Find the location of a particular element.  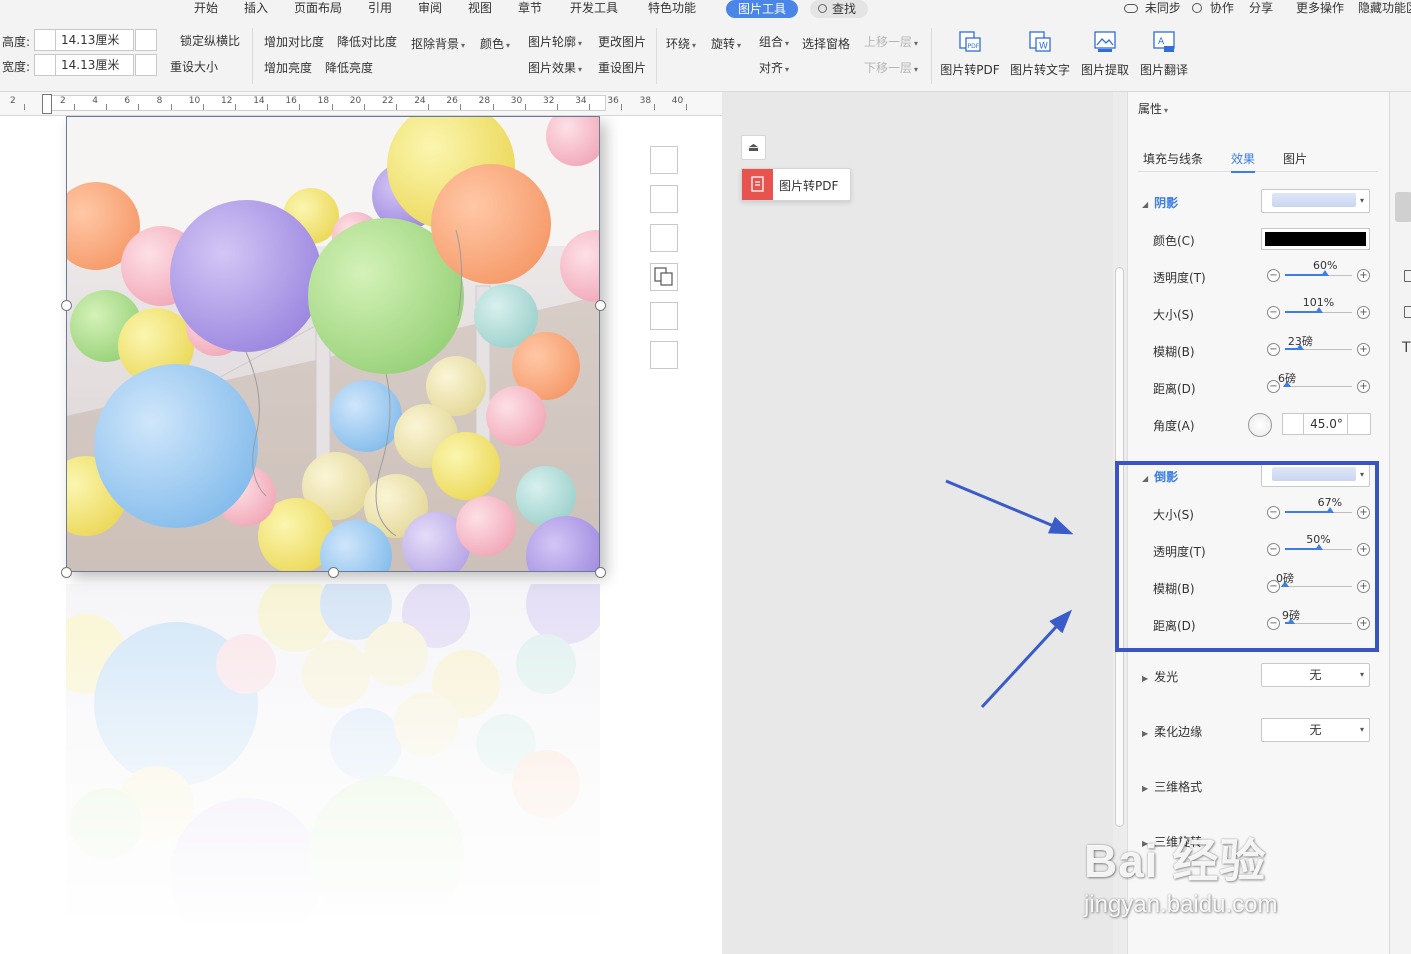

shadow-color-picker is located at coordinates (1315, 239).